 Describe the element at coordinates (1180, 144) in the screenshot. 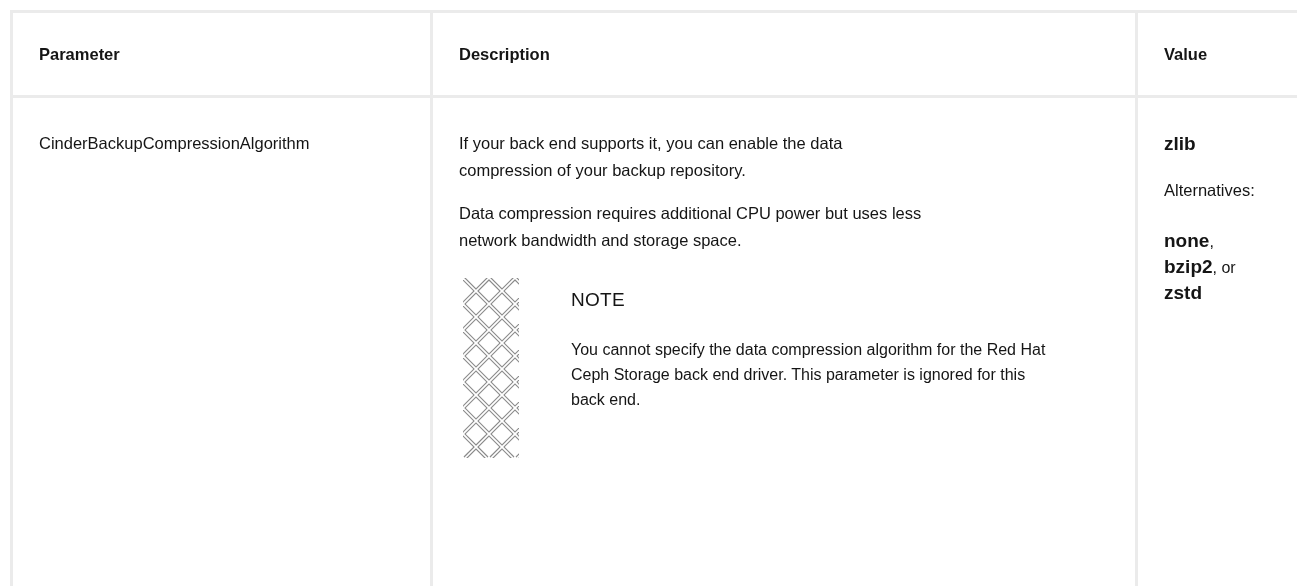

I see `default-value: zlib` at that location.